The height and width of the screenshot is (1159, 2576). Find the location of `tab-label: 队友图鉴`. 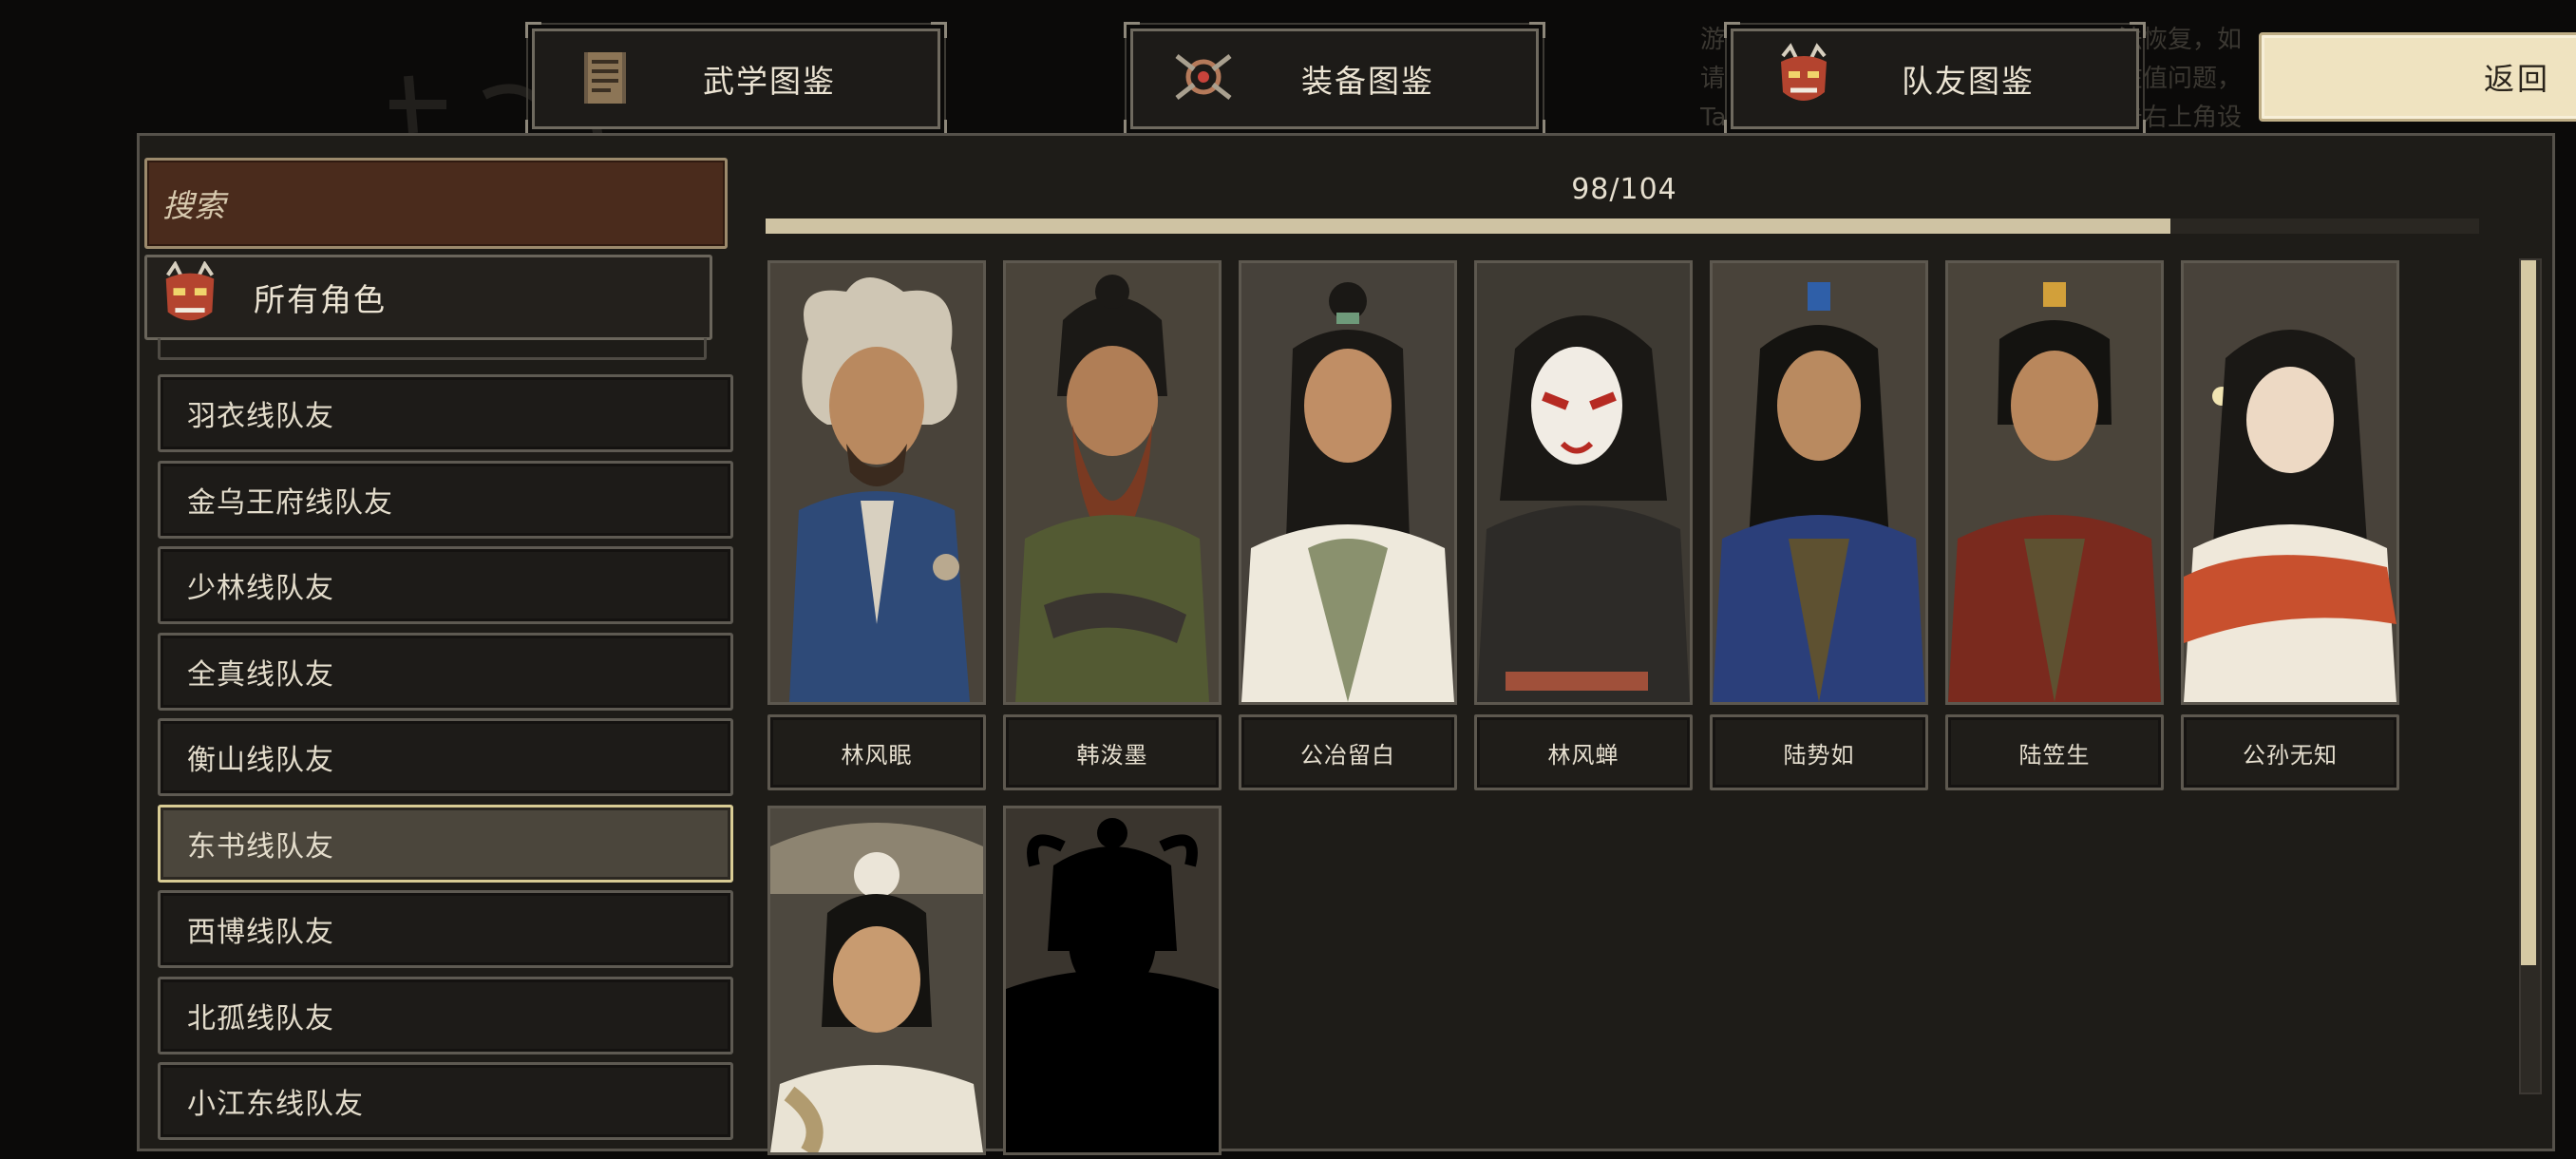

tab-label: 队友图鉴 is located at coordinates (1969, 81).